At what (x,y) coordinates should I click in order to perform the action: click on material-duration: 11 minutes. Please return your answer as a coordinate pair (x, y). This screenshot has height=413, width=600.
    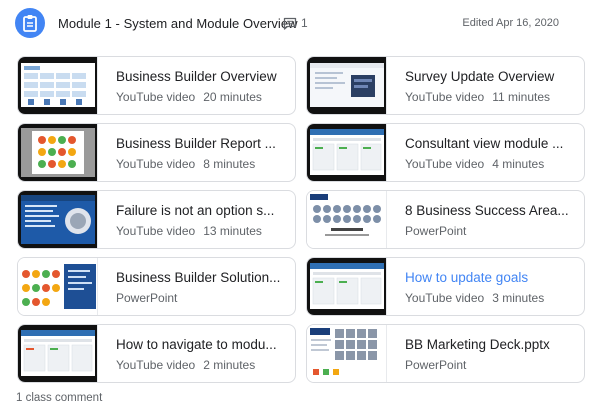
    Looking at the image, I should click on (521, 97).